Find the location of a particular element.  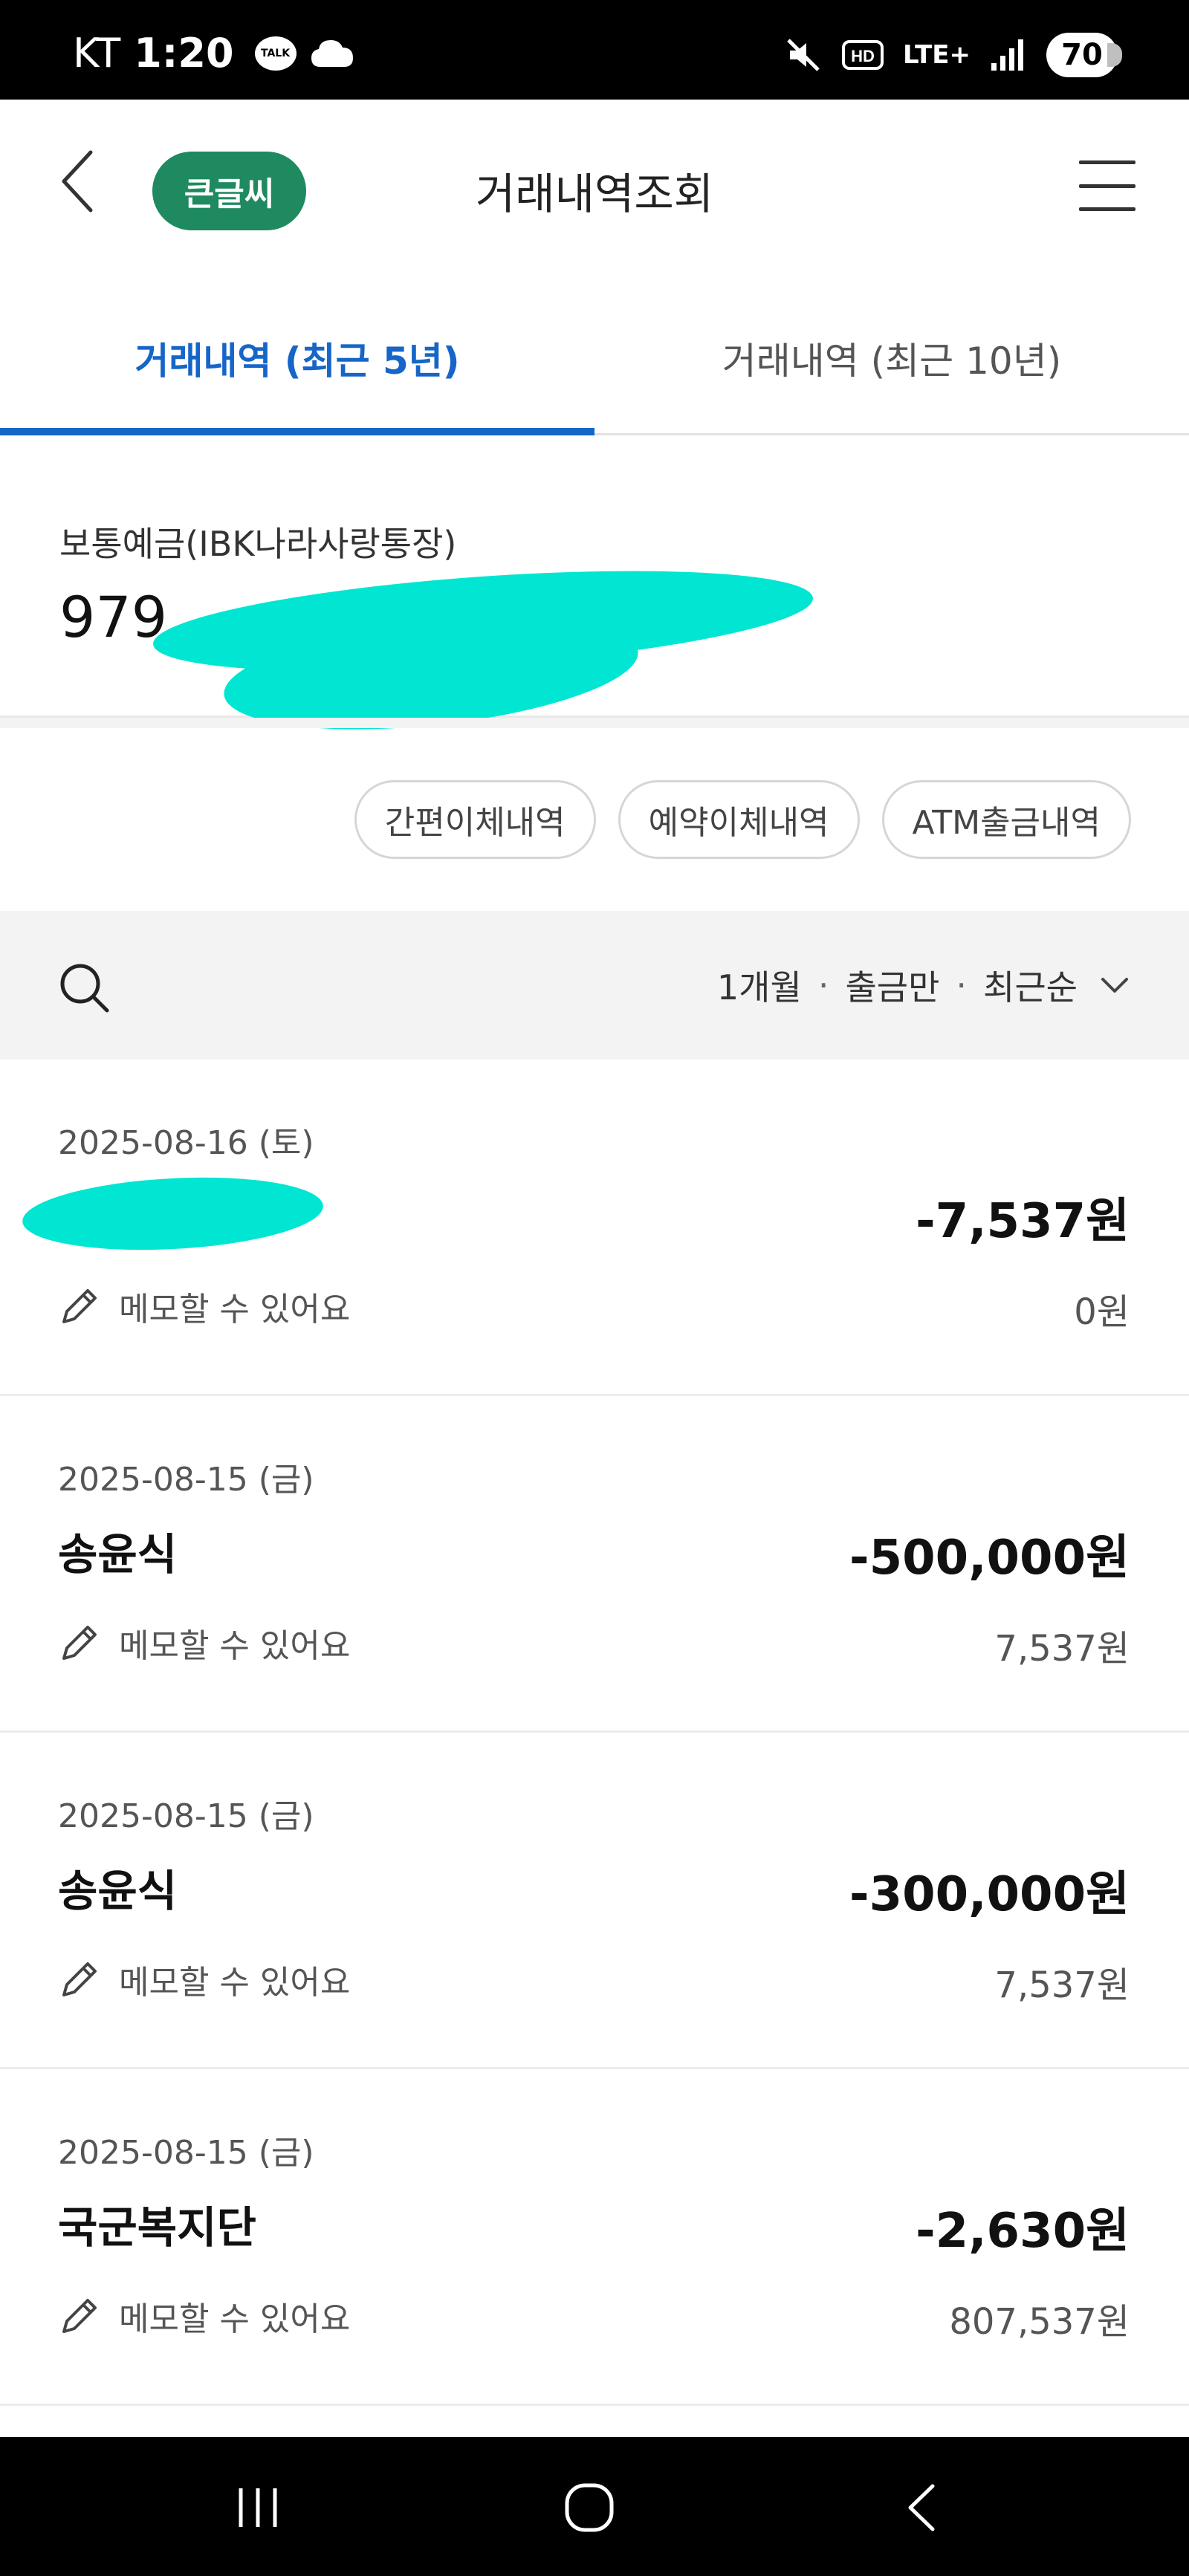

section-divider is located at coordinates (594, 723).